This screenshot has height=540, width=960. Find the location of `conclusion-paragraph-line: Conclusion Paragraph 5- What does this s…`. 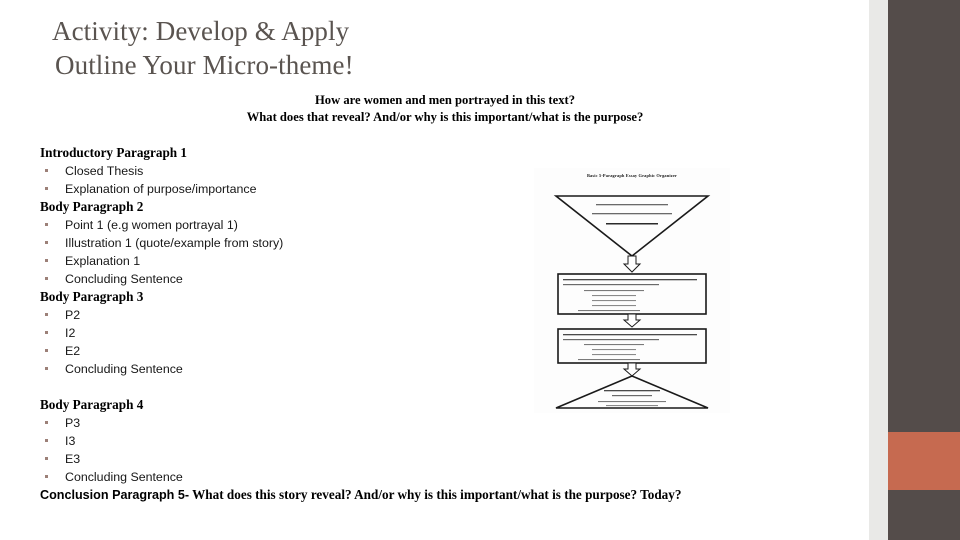

conclusion-paragraph-line: Conclusion Paragraph 5- What does this s… is located at coordinates (450, 495).